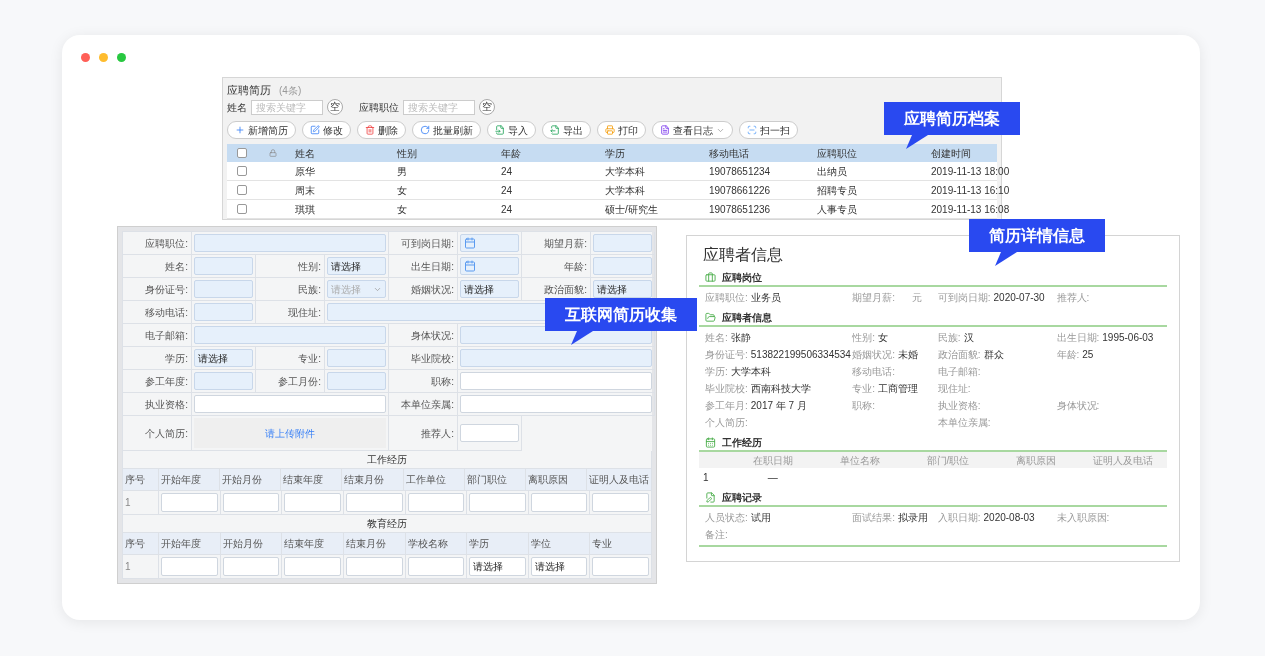 This screenshot has width=1265, height=656. I want to click on column-header: 应聘职位, so click(868, 153).